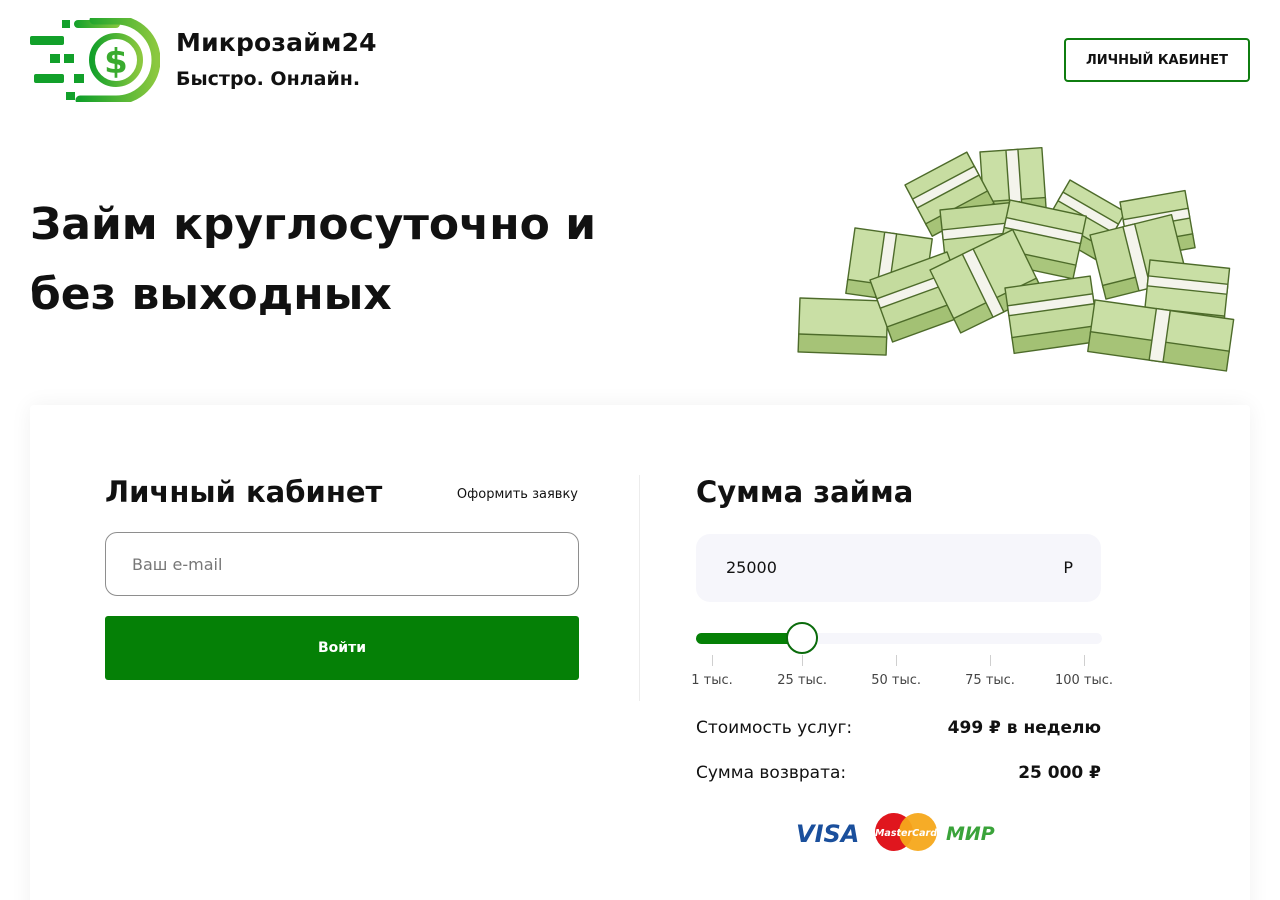 The height and width of the screenshot is (900, 1280). Describe the element at coordinates (1084, 680) in the screenshot. I see `slider-tick-label: 100 тыс.` at that location.